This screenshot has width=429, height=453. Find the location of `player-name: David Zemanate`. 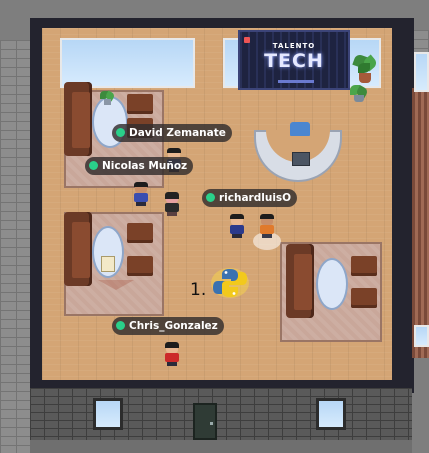

player-name: David Zemanate is located at coordinates (177, 133).